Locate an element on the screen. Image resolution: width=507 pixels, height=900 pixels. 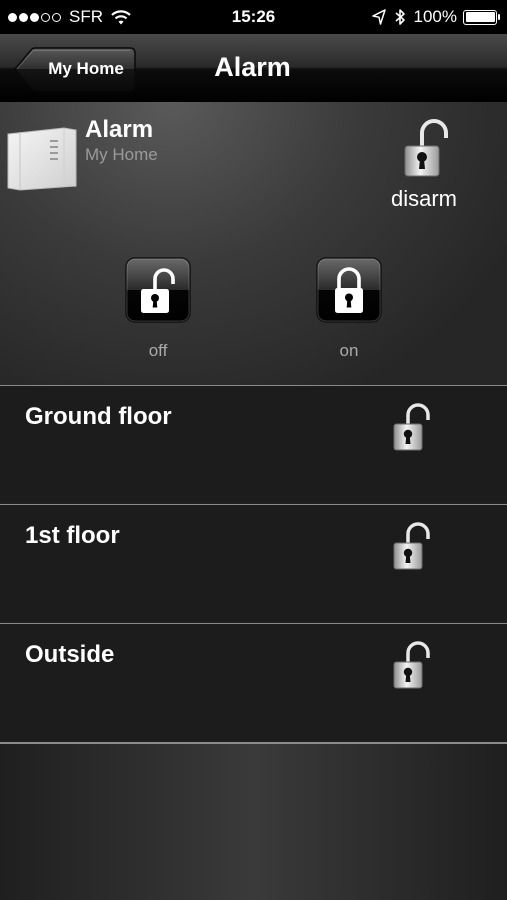
zone-row-1st-floor: 1st floor is located at coordinates (253, 562).